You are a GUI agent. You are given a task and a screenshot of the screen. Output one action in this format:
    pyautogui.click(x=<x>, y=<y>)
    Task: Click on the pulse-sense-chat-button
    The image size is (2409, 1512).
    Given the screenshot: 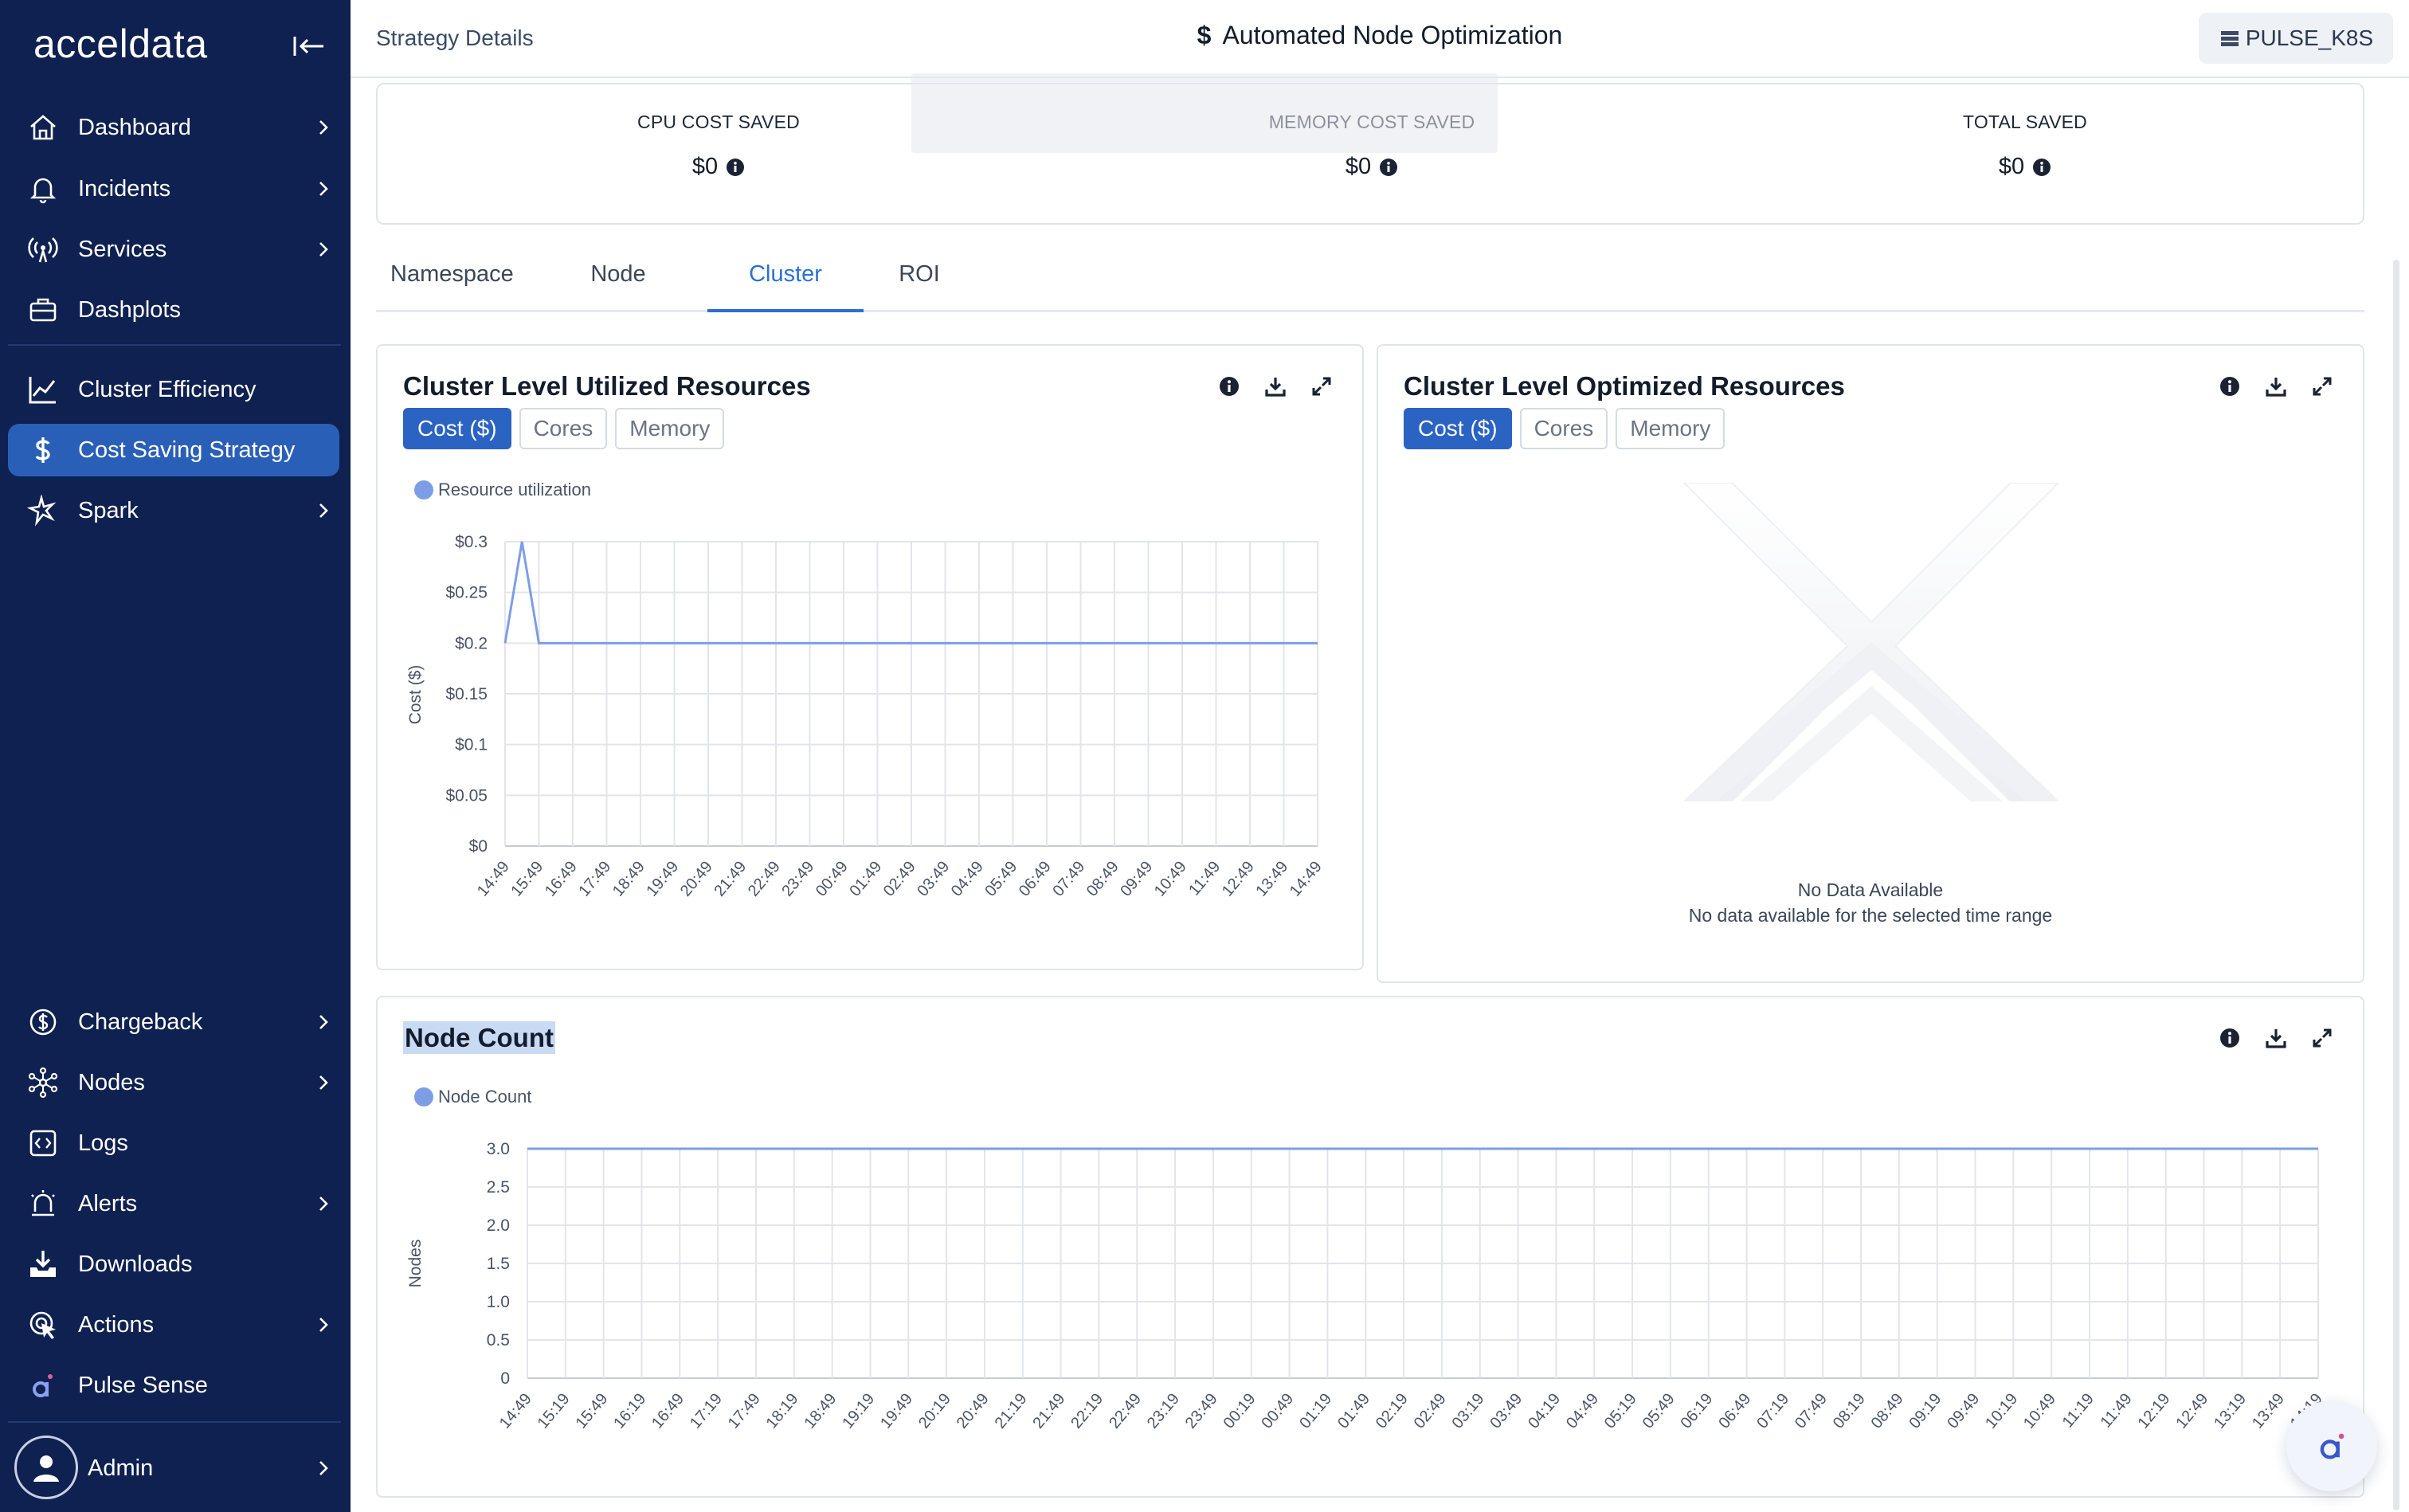 What is the action you would take?
    pyautogui.click(x=2331, y=1446)
    